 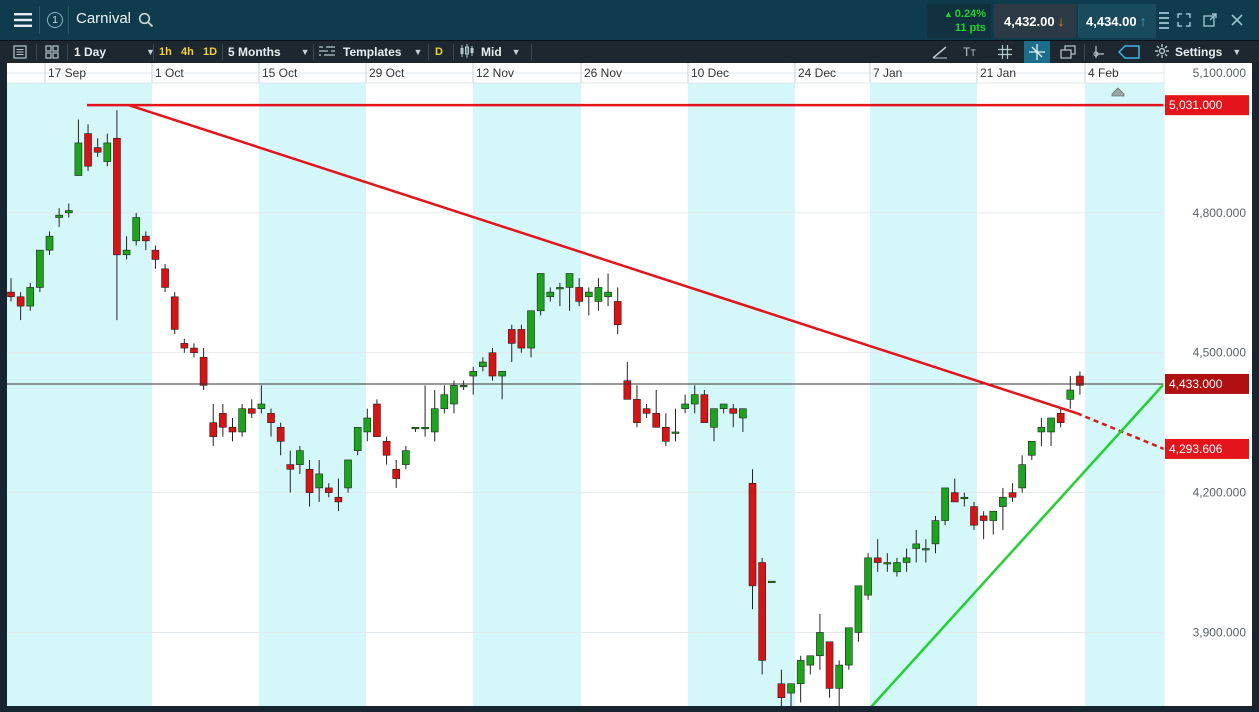 I want to click on close-icon, so click(x=1237, y=20).